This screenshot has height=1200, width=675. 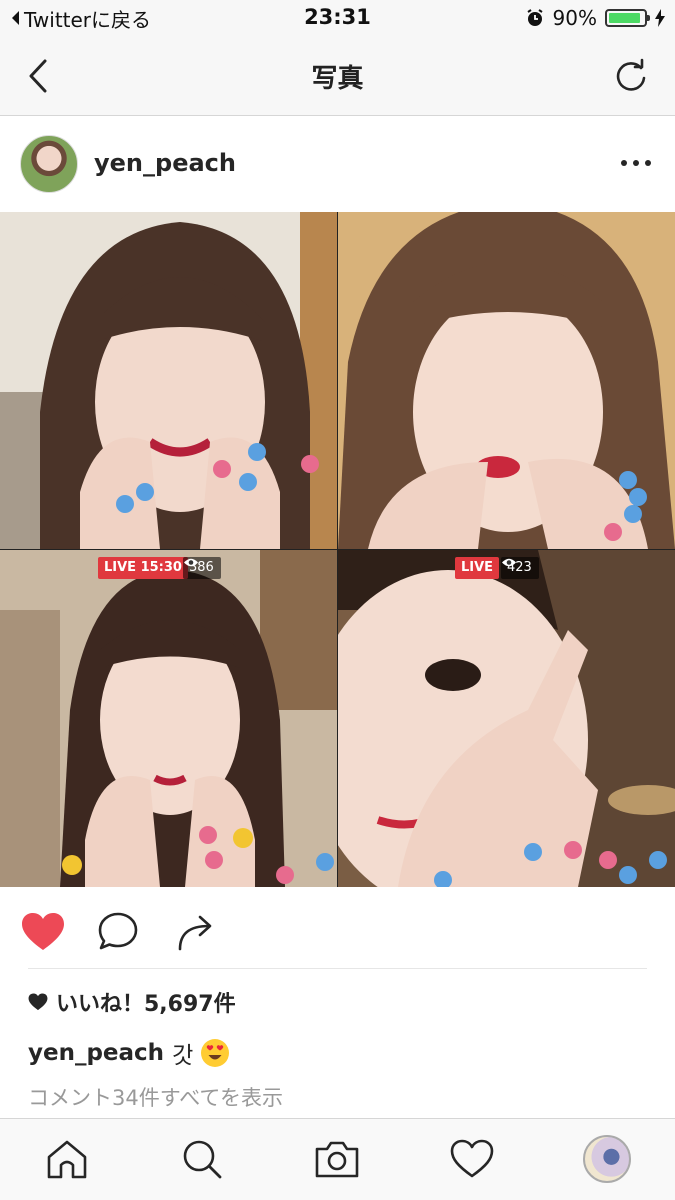 I want to click on share-icon, so click(x=195, y=933).